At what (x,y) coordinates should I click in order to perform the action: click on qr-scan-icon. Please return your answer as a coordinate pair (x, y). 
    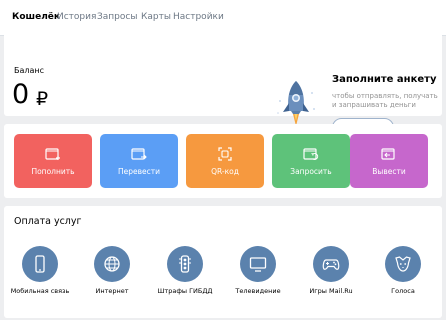
    Looking at the image, I should click on (225, 154).